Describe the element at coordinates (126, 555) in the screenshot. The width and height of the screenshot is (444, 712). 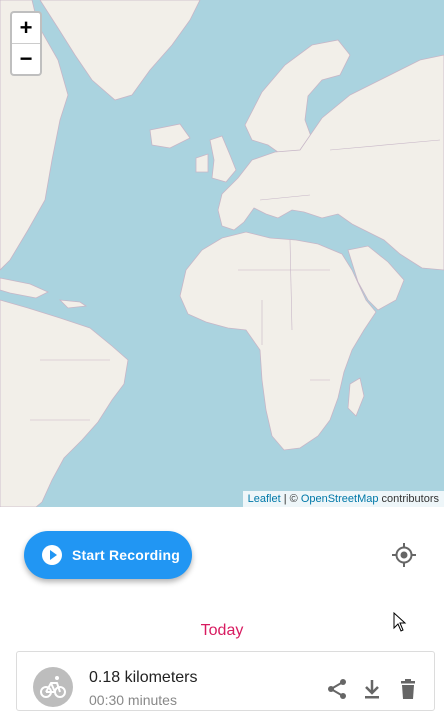
I see `start-recording-label: Start Recording` at that location.